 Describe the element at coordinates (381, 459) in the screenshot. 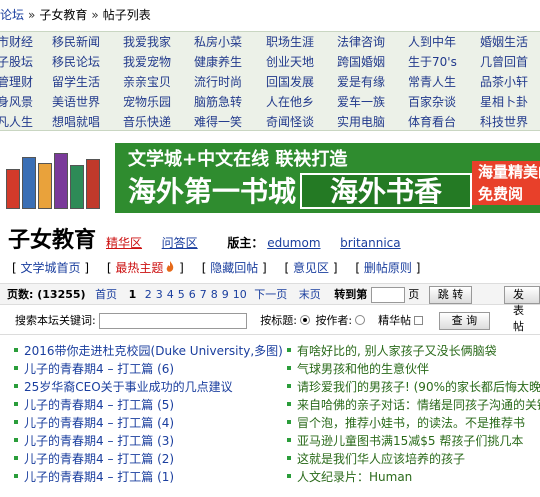

I see `thread-title-link: 这就是我们华人应该培养的孩子` at that location.